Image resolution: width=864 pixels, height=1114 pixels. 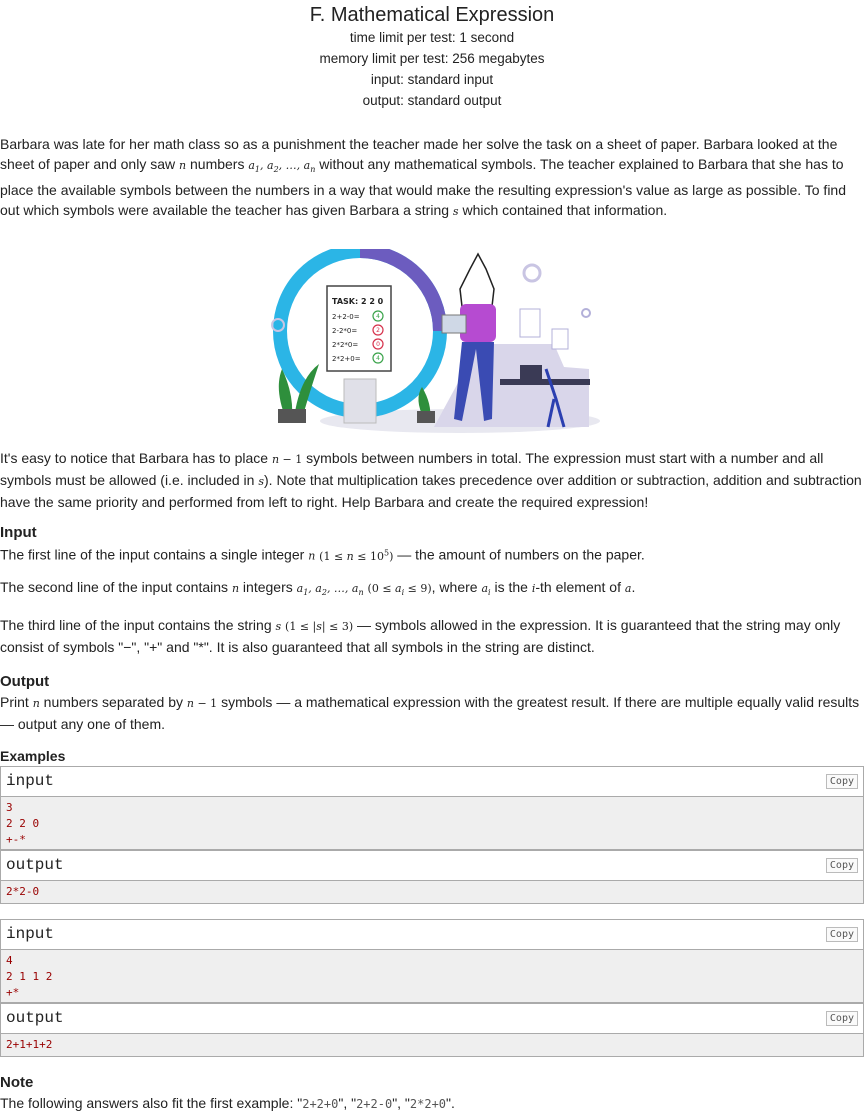 I want to click on input-heading: Input, so click(x=18, y=532).